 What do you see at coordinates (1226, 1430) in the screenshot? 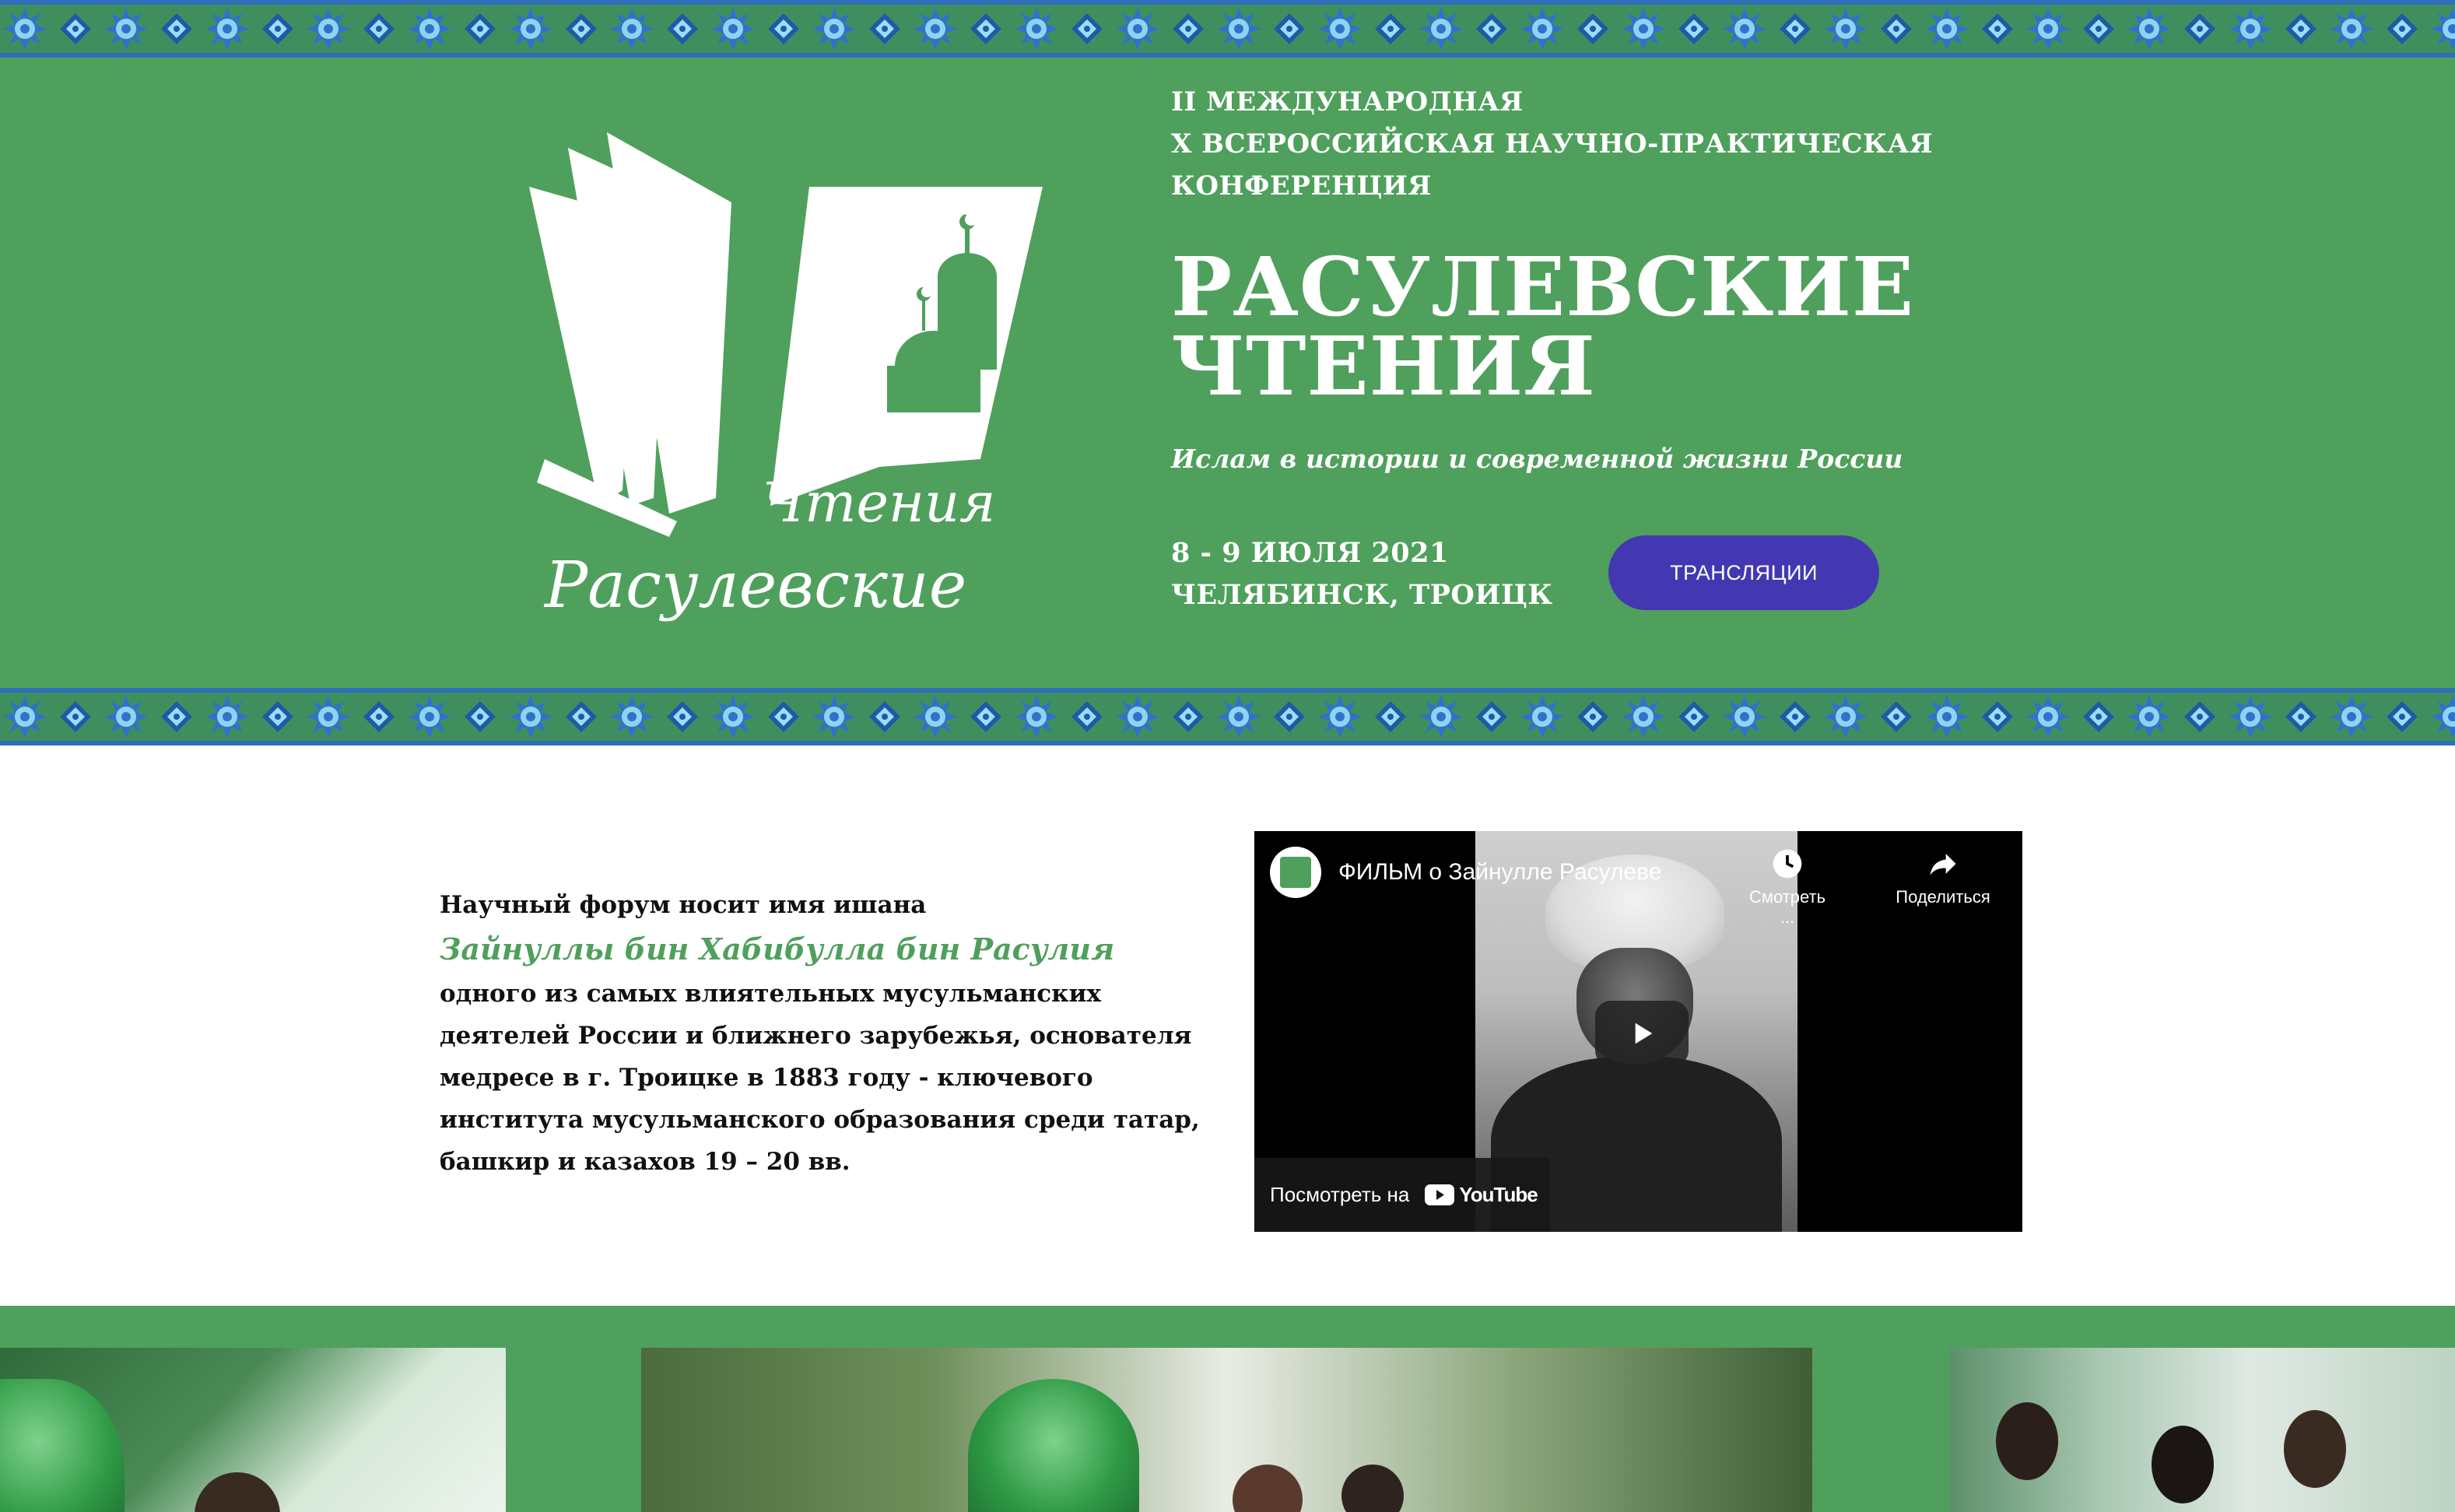
I see `gallery-photo-center` at bounding box center [1226, 1430].